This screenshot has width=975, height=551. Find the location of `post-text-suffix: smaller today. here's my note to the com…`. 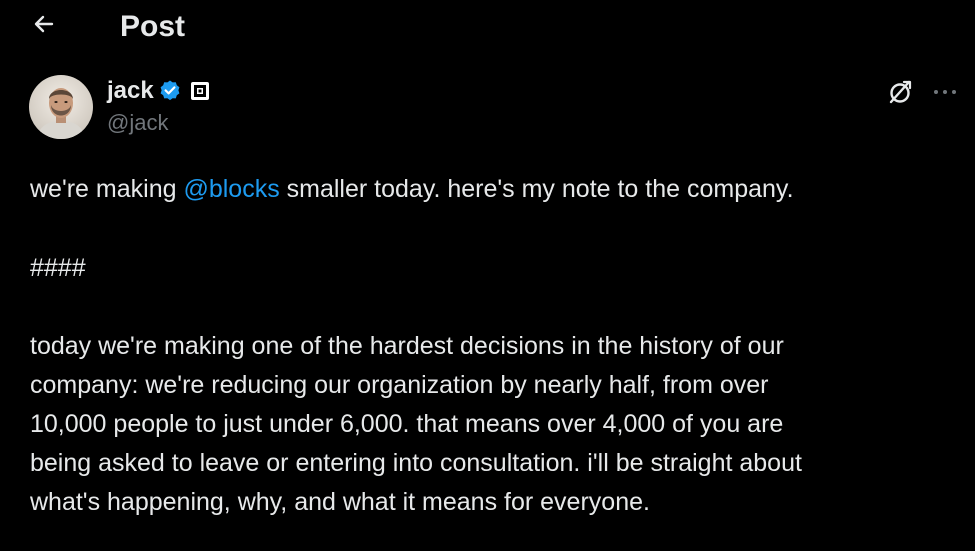

post-text-suffix: smaller today. here's my note to the com… is located at coordinates (536, 189).